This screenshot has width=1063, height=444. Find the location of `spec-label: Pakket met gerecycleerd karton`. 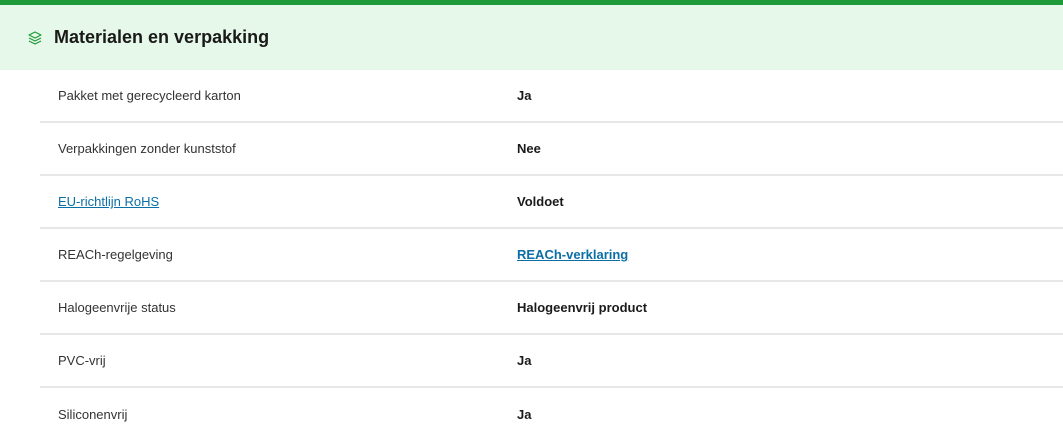

spec-label: Pakket met gerecycleerd karton is located at coordinates (149, 95).